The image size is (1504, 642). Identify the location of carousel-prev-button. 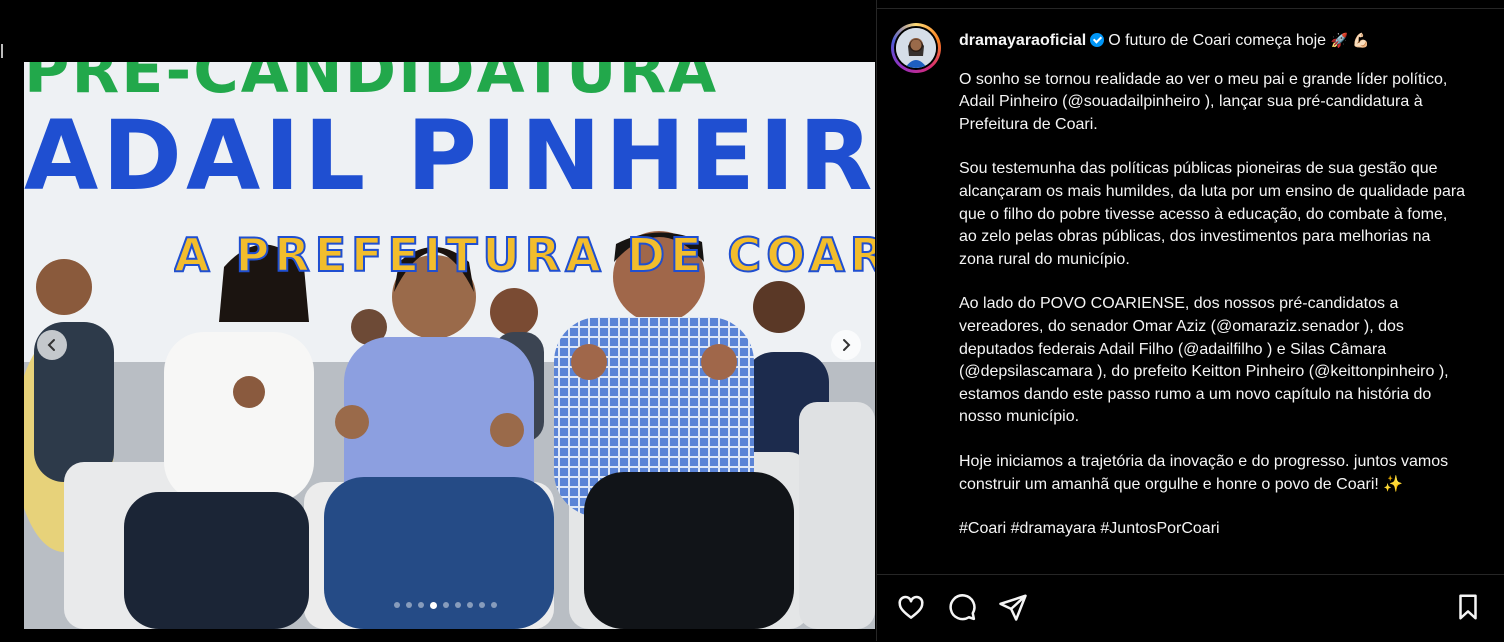
(52, 345).